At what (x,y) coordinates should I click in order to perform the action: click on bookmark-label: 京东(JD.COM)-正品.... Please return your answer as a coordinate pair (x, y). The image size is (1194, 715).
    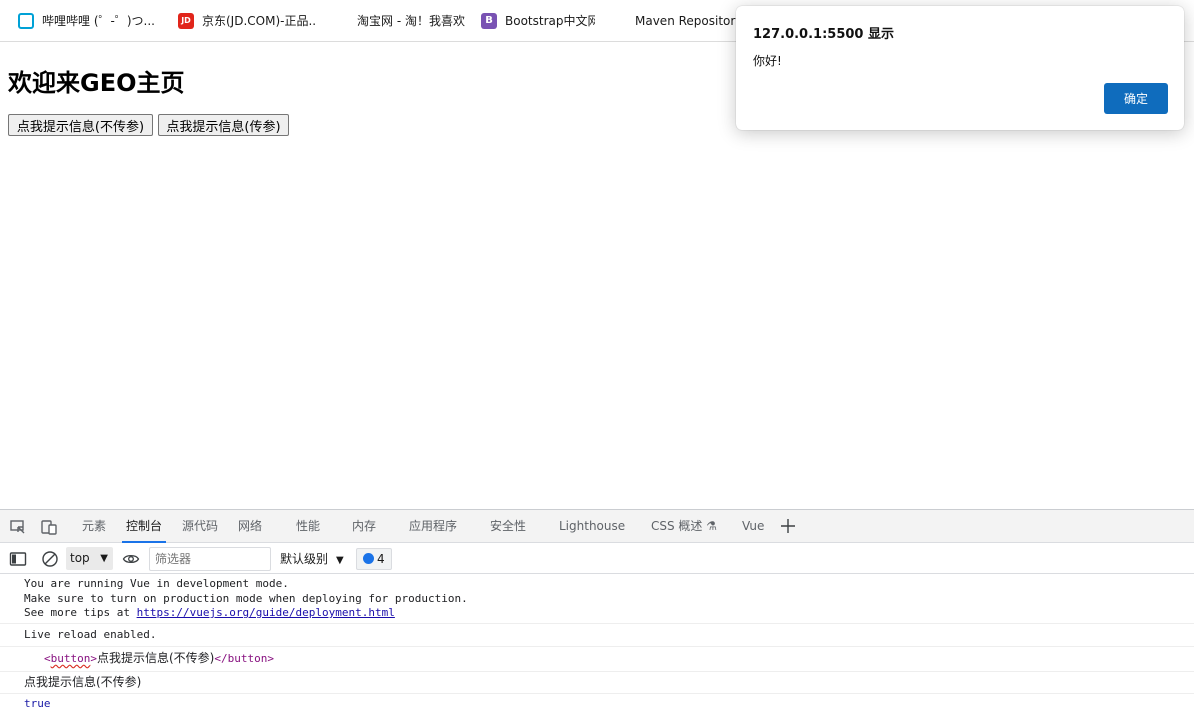
    Looking at the image, I should click on (259, 21).